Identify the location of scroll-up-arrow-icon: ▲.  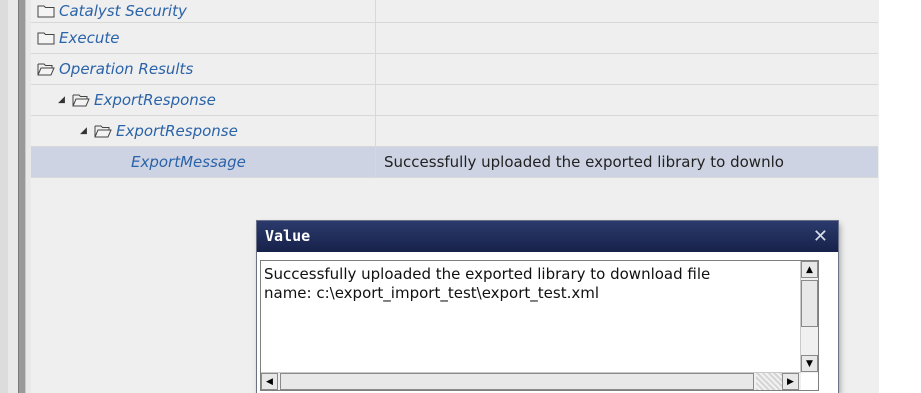
(809, 269).